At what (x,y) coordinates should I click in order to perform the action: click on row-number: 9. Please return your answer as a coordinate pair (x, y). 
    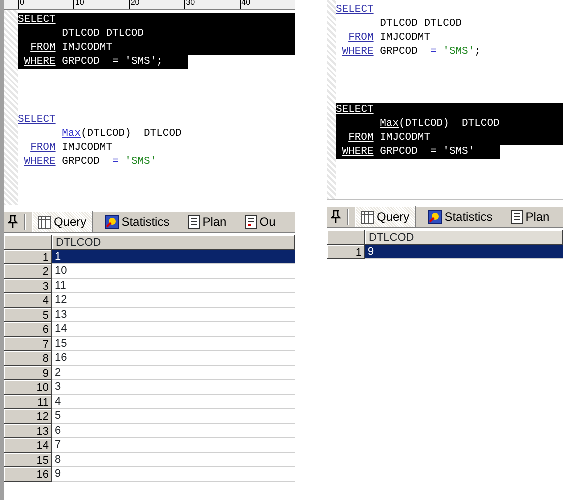
    Looking at the image, I should click on (28, 373).